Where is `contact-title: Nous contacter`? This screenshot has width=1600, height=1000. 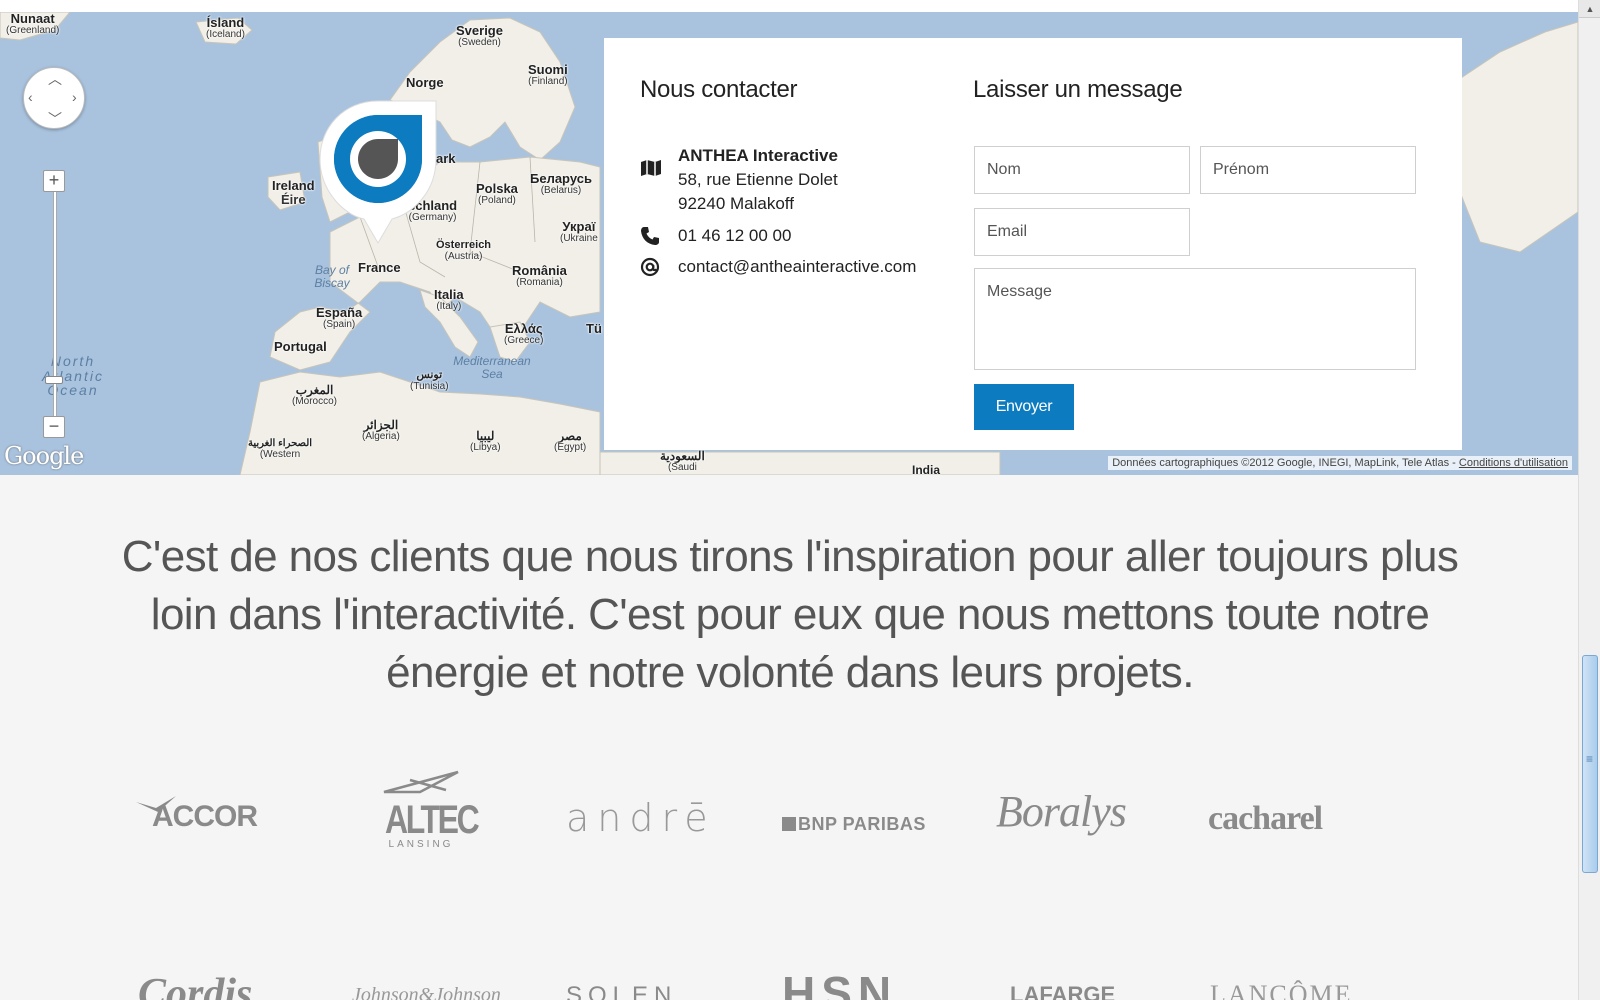
contact-title: Nous contacter is located at coordinates (719, 89).